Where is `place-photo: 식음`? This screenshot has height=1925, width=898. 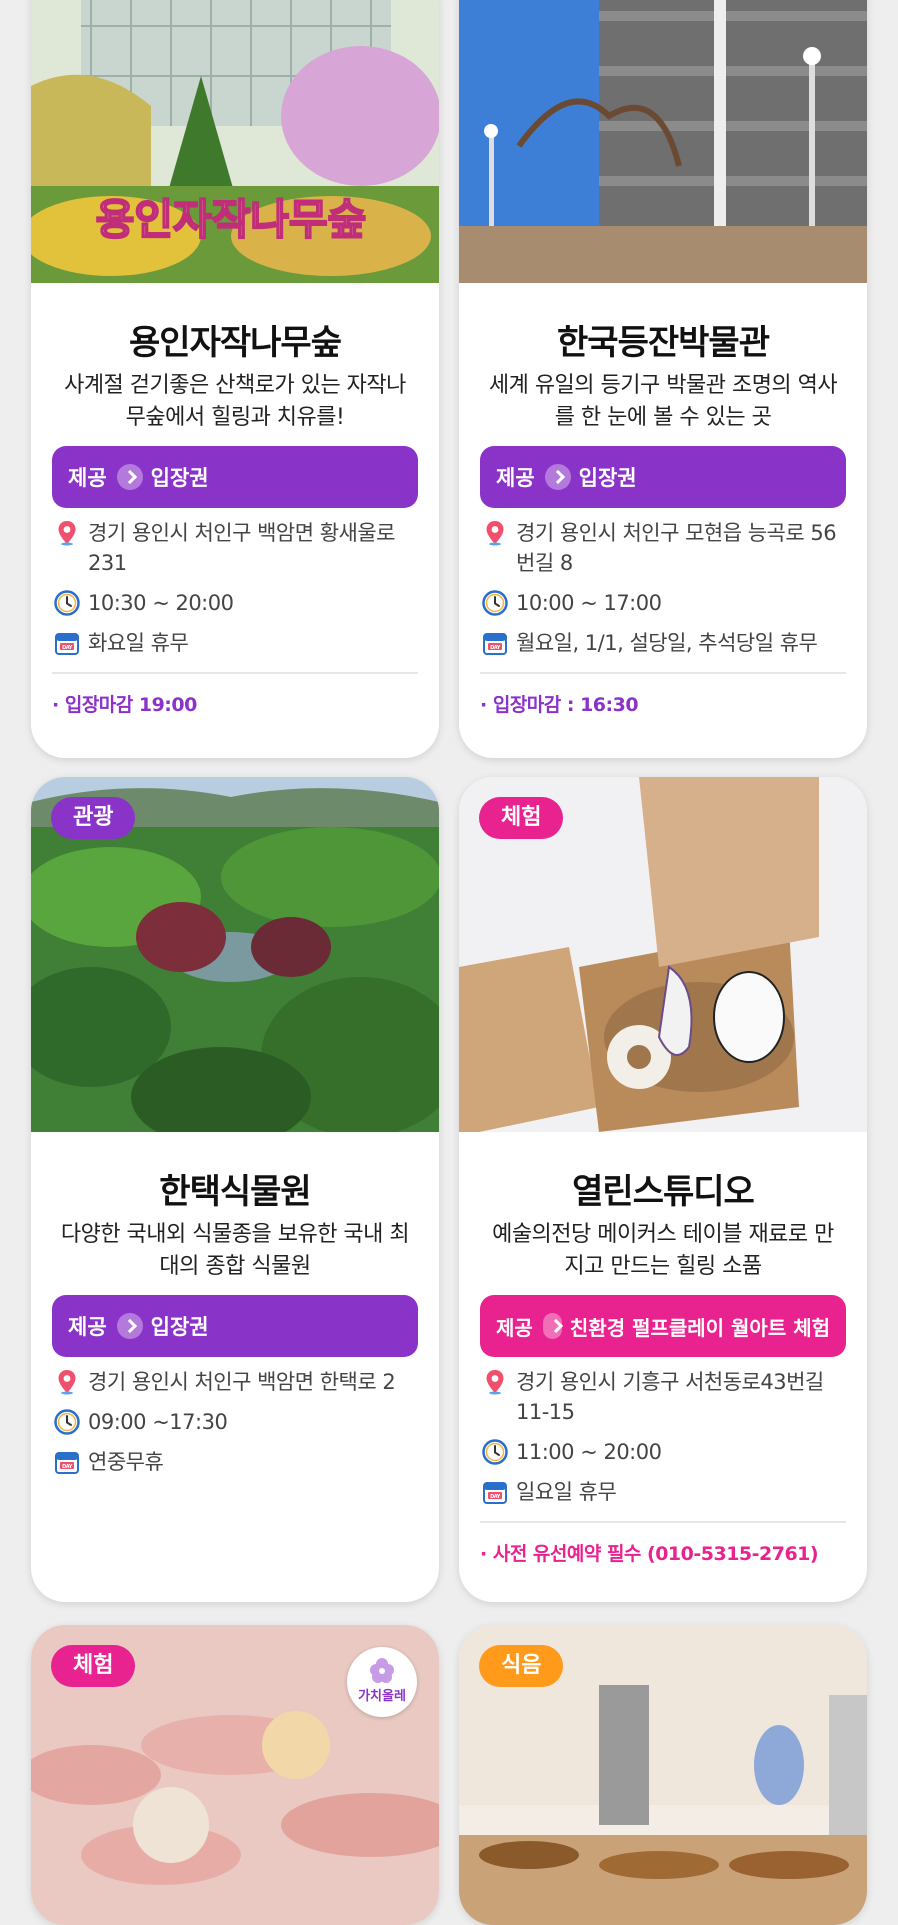 place-photo: 식음 is located at coordinates (663, 1775).